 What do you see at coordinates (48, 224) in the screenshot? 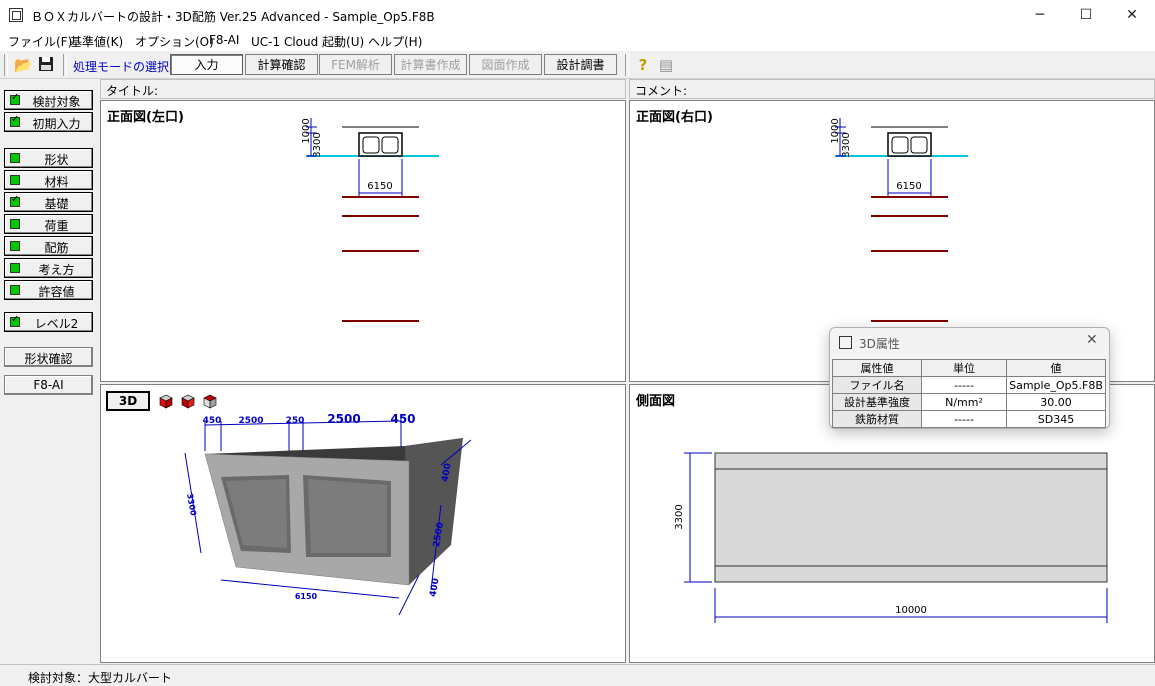
I see `sidebar-item-load: 荷重` at bounding box center [48, 224].